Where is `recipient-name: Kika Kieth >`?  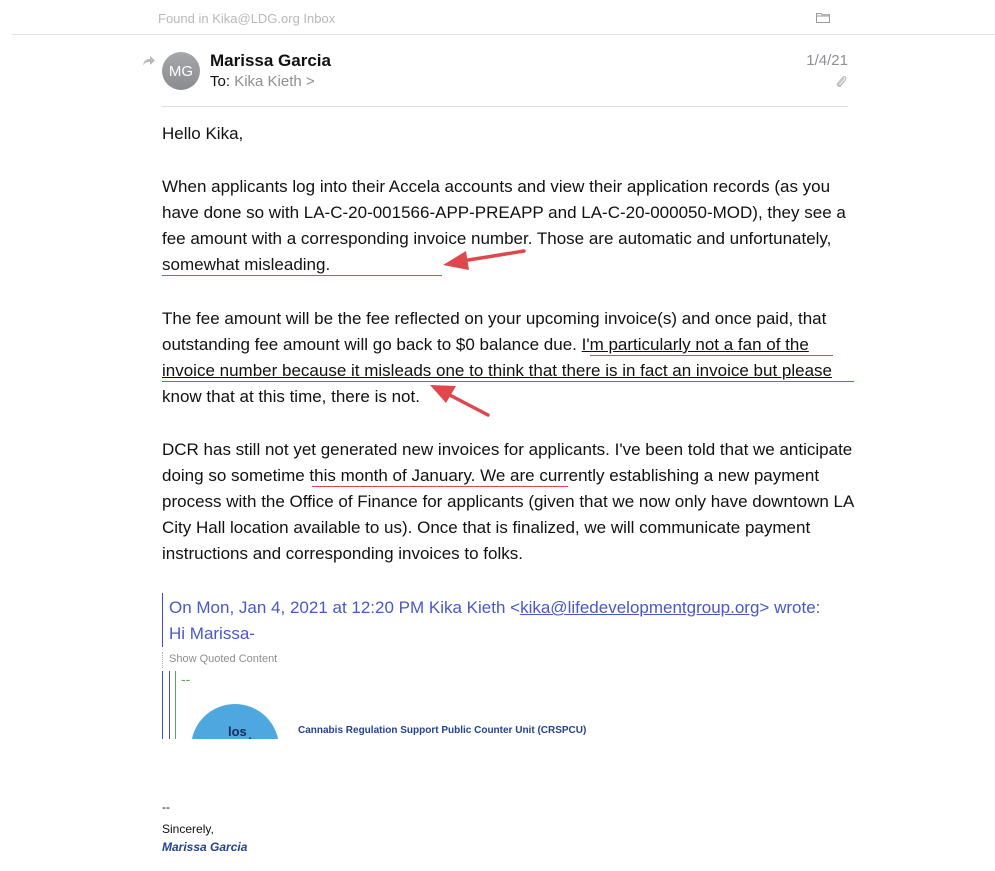 recipient-name: Kika Kieth > is located at coordinates (274, 81).